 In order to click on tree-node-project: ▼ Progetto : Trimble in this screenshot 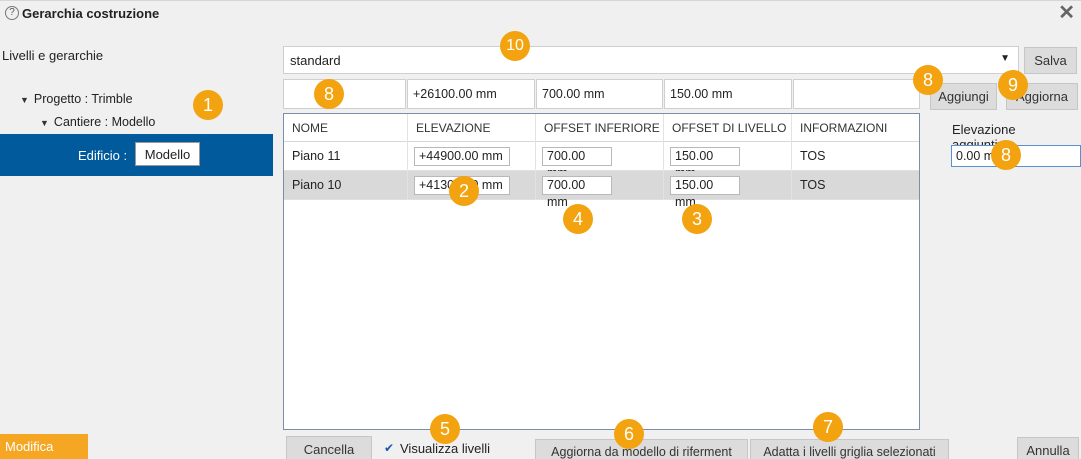, I will do `click(76, 99)`.